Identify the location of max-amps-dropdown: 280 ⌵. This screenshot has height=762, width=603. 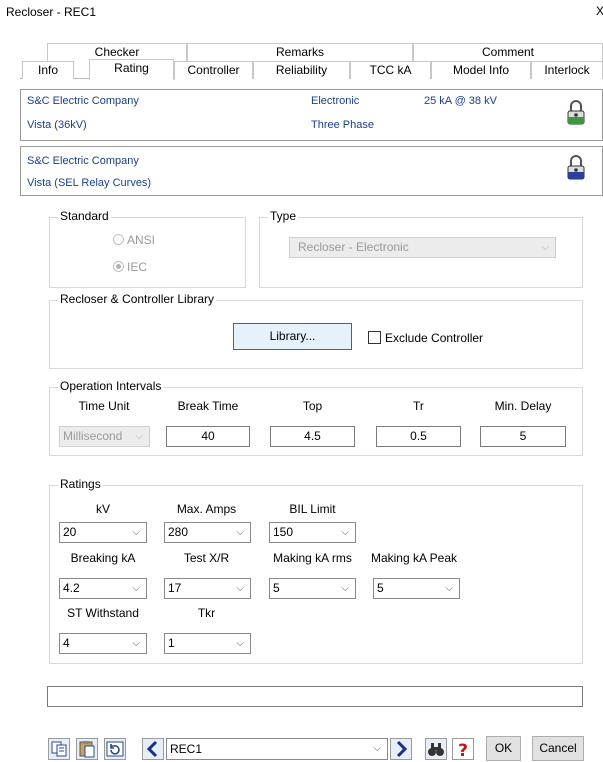
(207, 532).